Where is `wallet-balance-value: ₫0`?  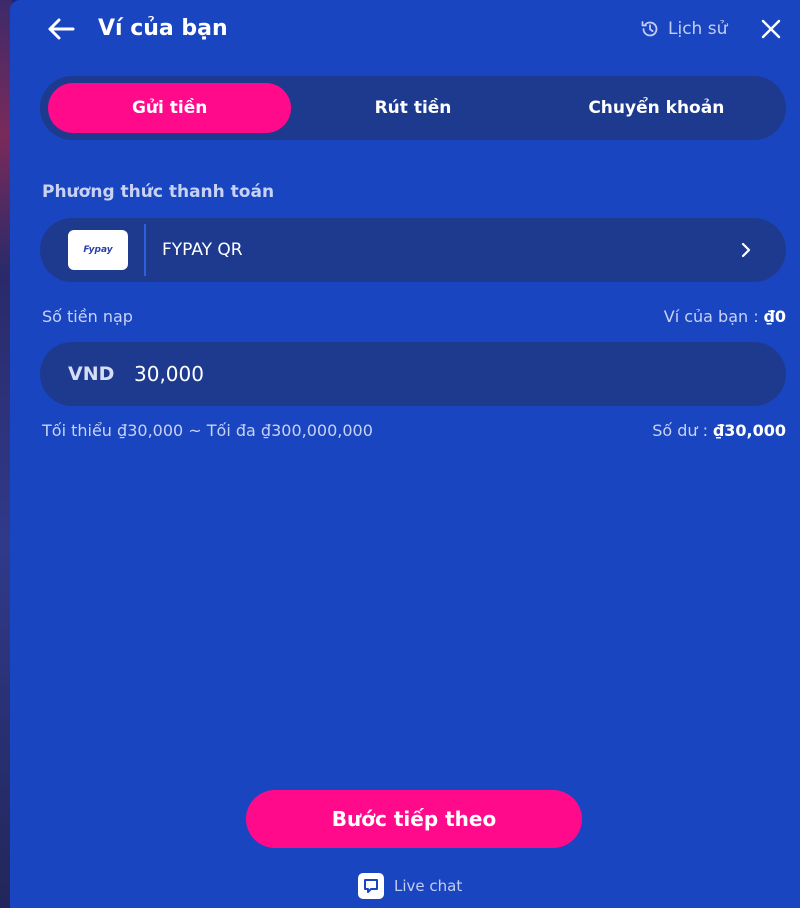
wallet-balance-value: ₫0 is located at coordinates (774, 316).